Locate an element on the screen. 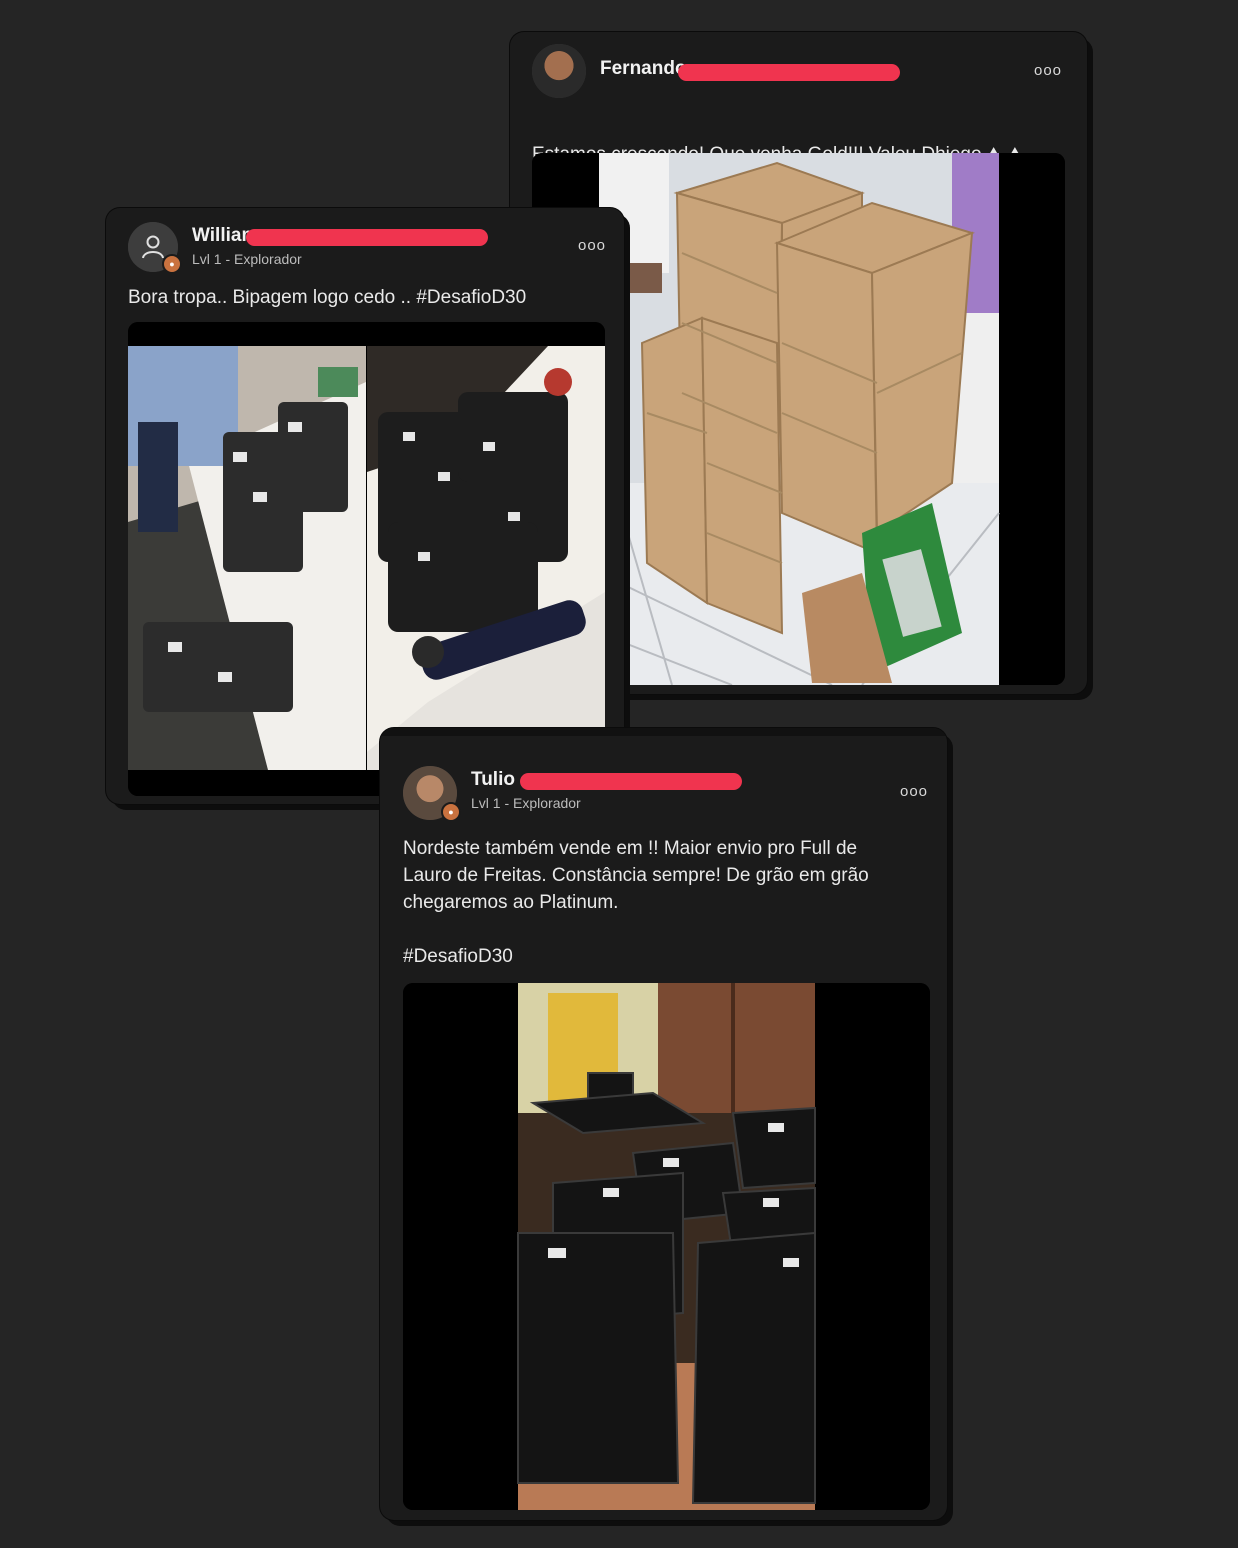  avatar is located at coordinates (559, 71).